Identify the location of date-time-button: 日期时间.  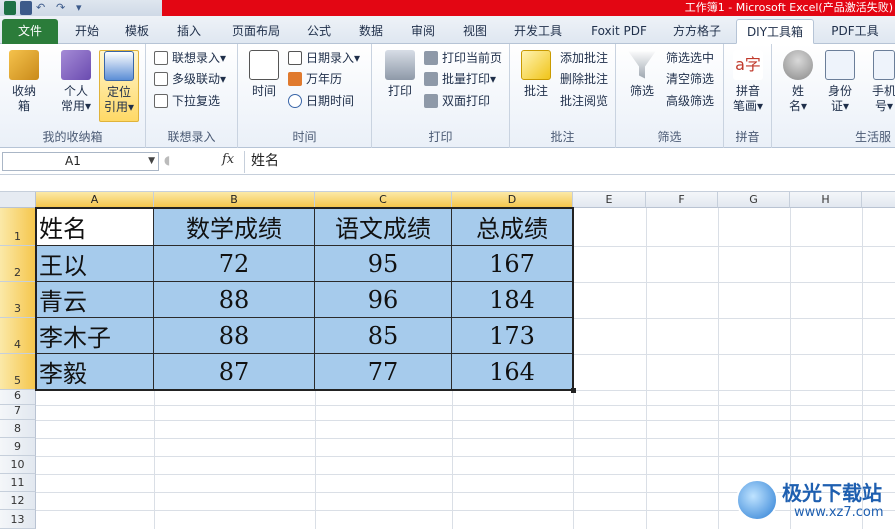
(321, 101).